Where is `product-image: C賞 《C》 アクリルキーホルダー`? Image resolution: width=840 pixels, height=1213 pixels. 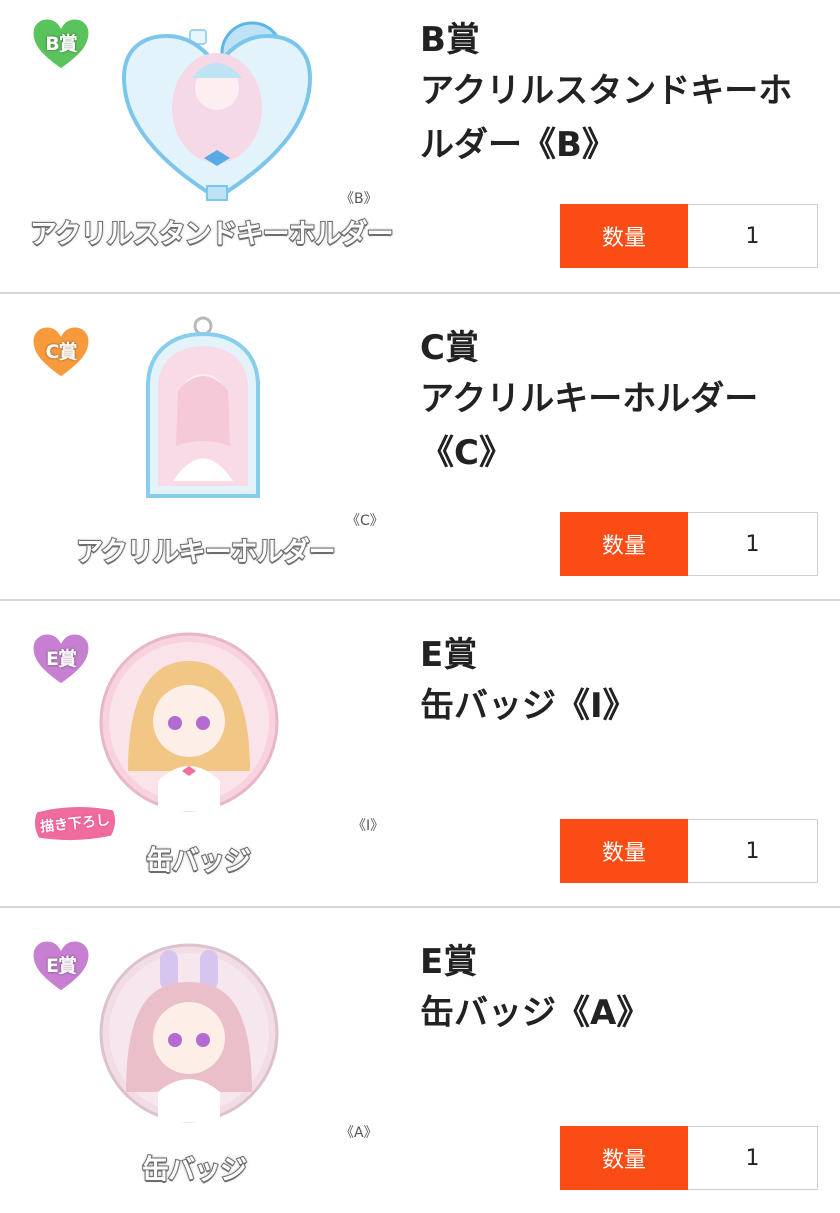 product-image: C賞 《C》 アクリルキーホルダー is located at coordinates (200, 446).